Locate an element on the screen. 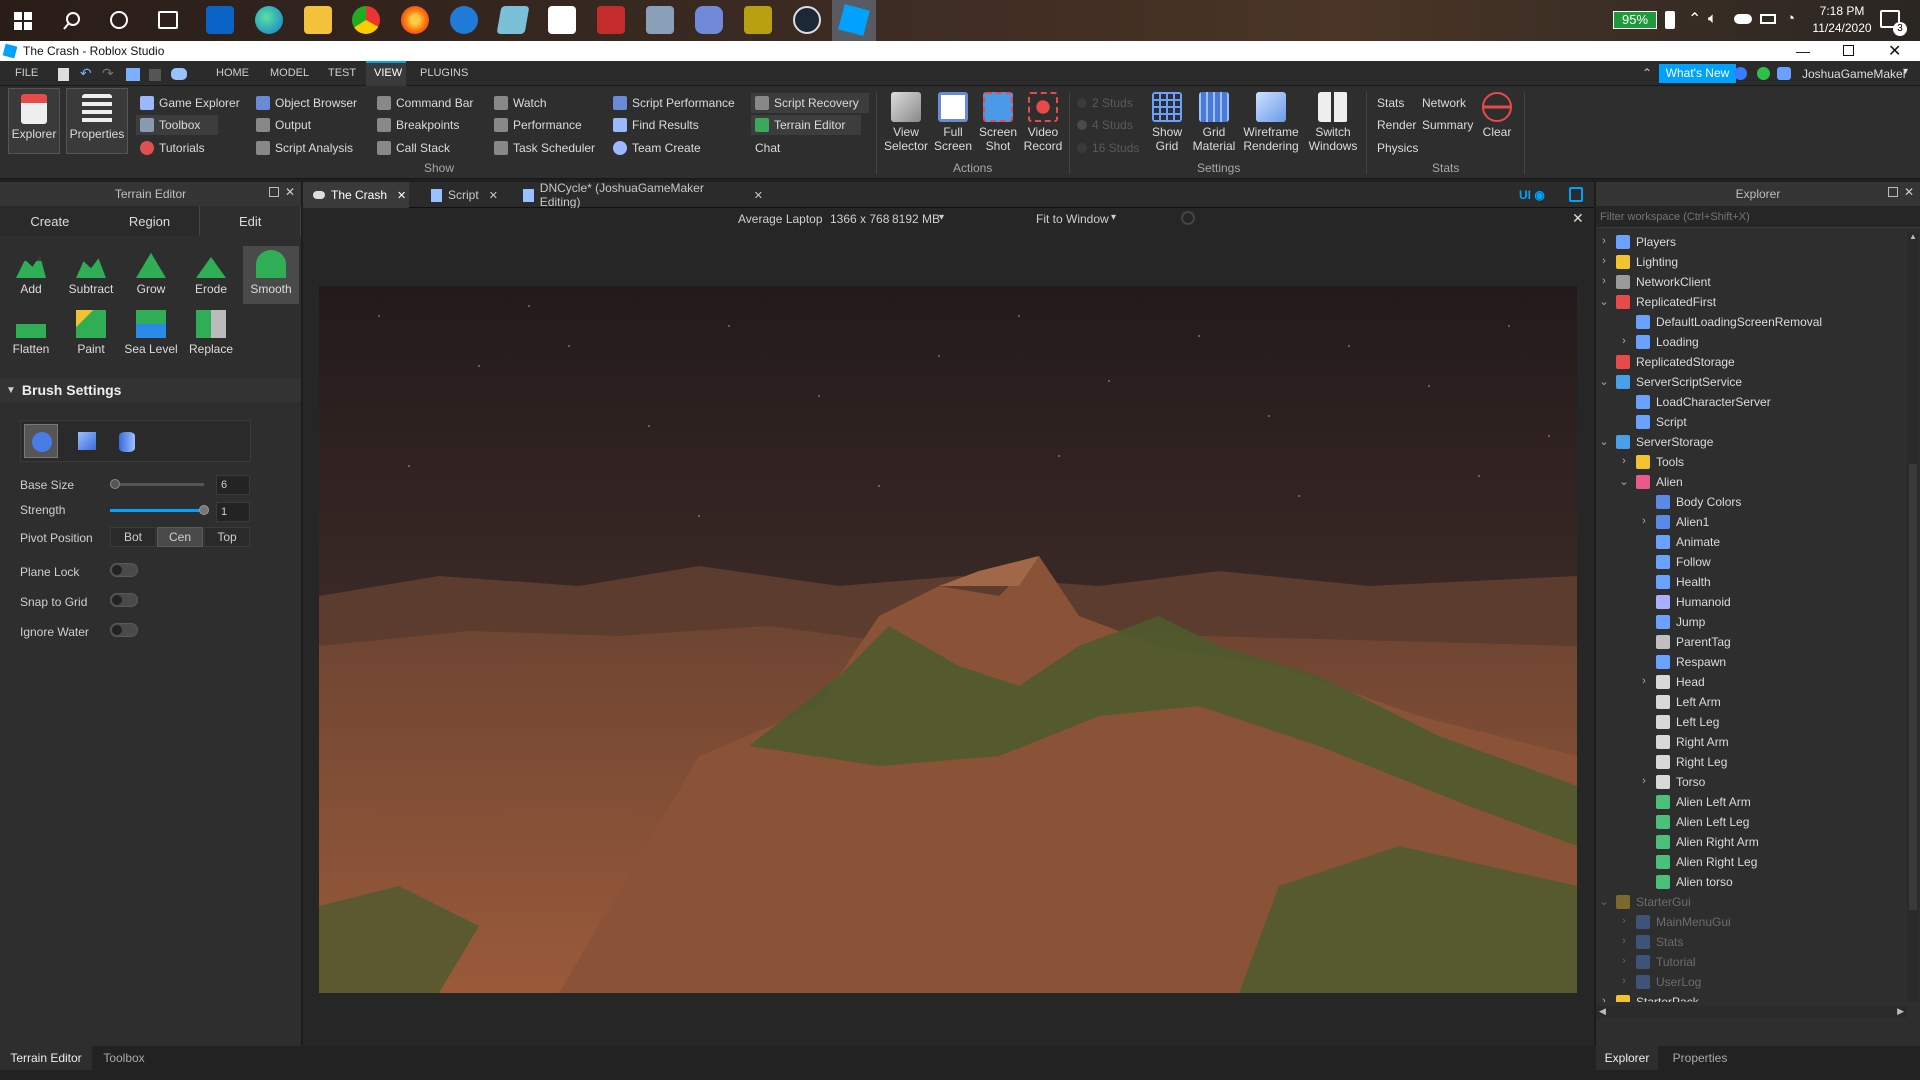 This screenshot has width=1920, height=1080. close-emulator-icon: ✕ is located at coordinates (1578, 218).